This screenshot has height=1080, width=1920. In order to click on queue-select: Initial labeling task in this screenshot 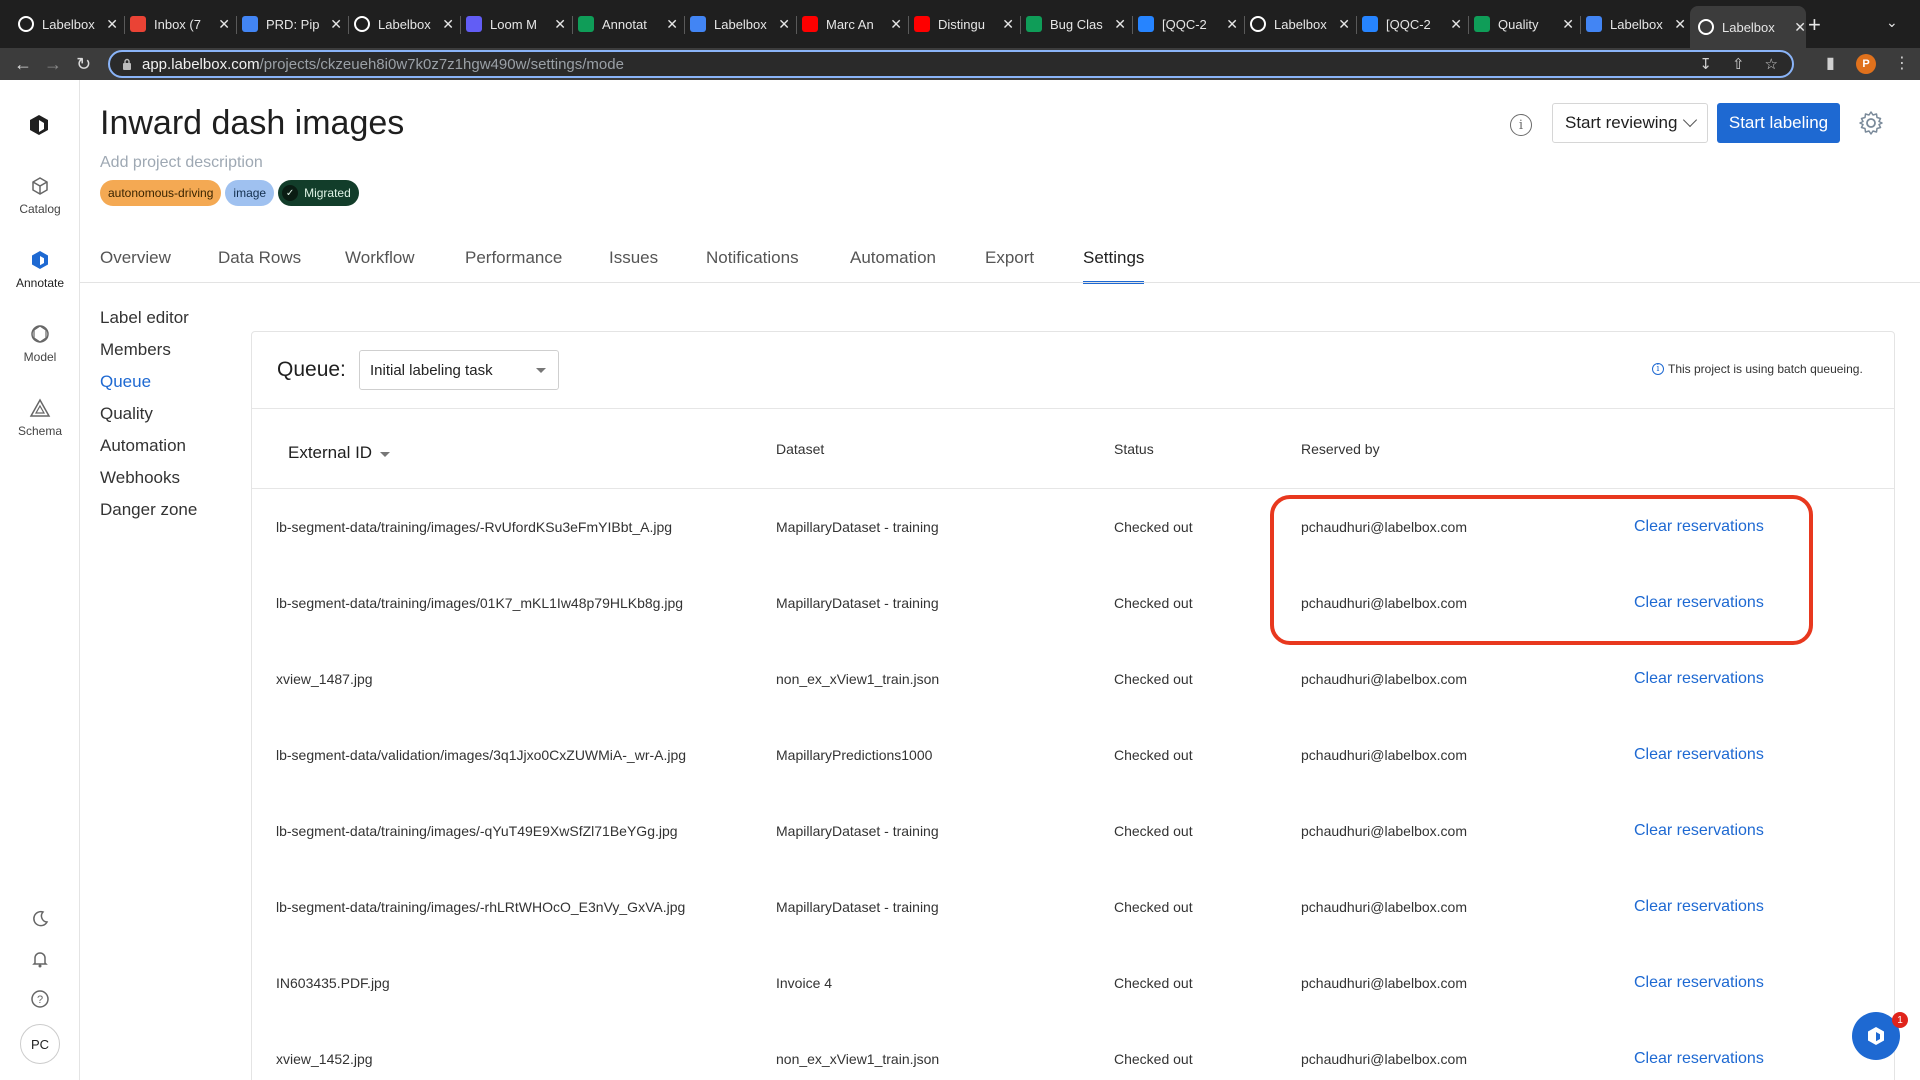, I will do `click(459, 370)`.